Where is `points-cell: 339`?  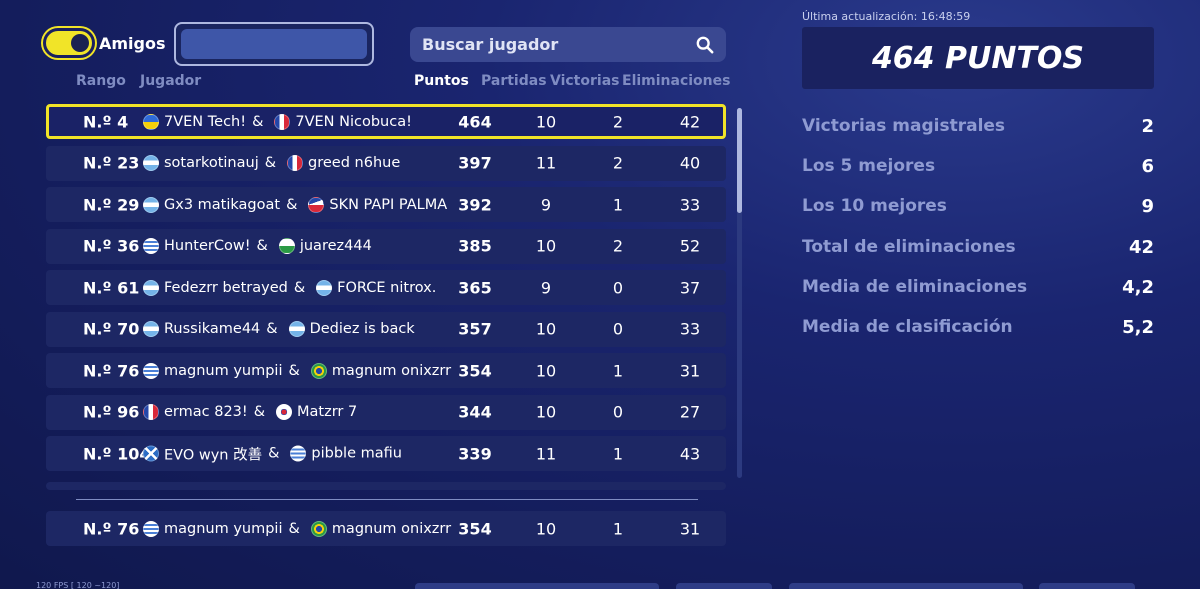
points-cell: 339 is located at coordinates (475, 453).